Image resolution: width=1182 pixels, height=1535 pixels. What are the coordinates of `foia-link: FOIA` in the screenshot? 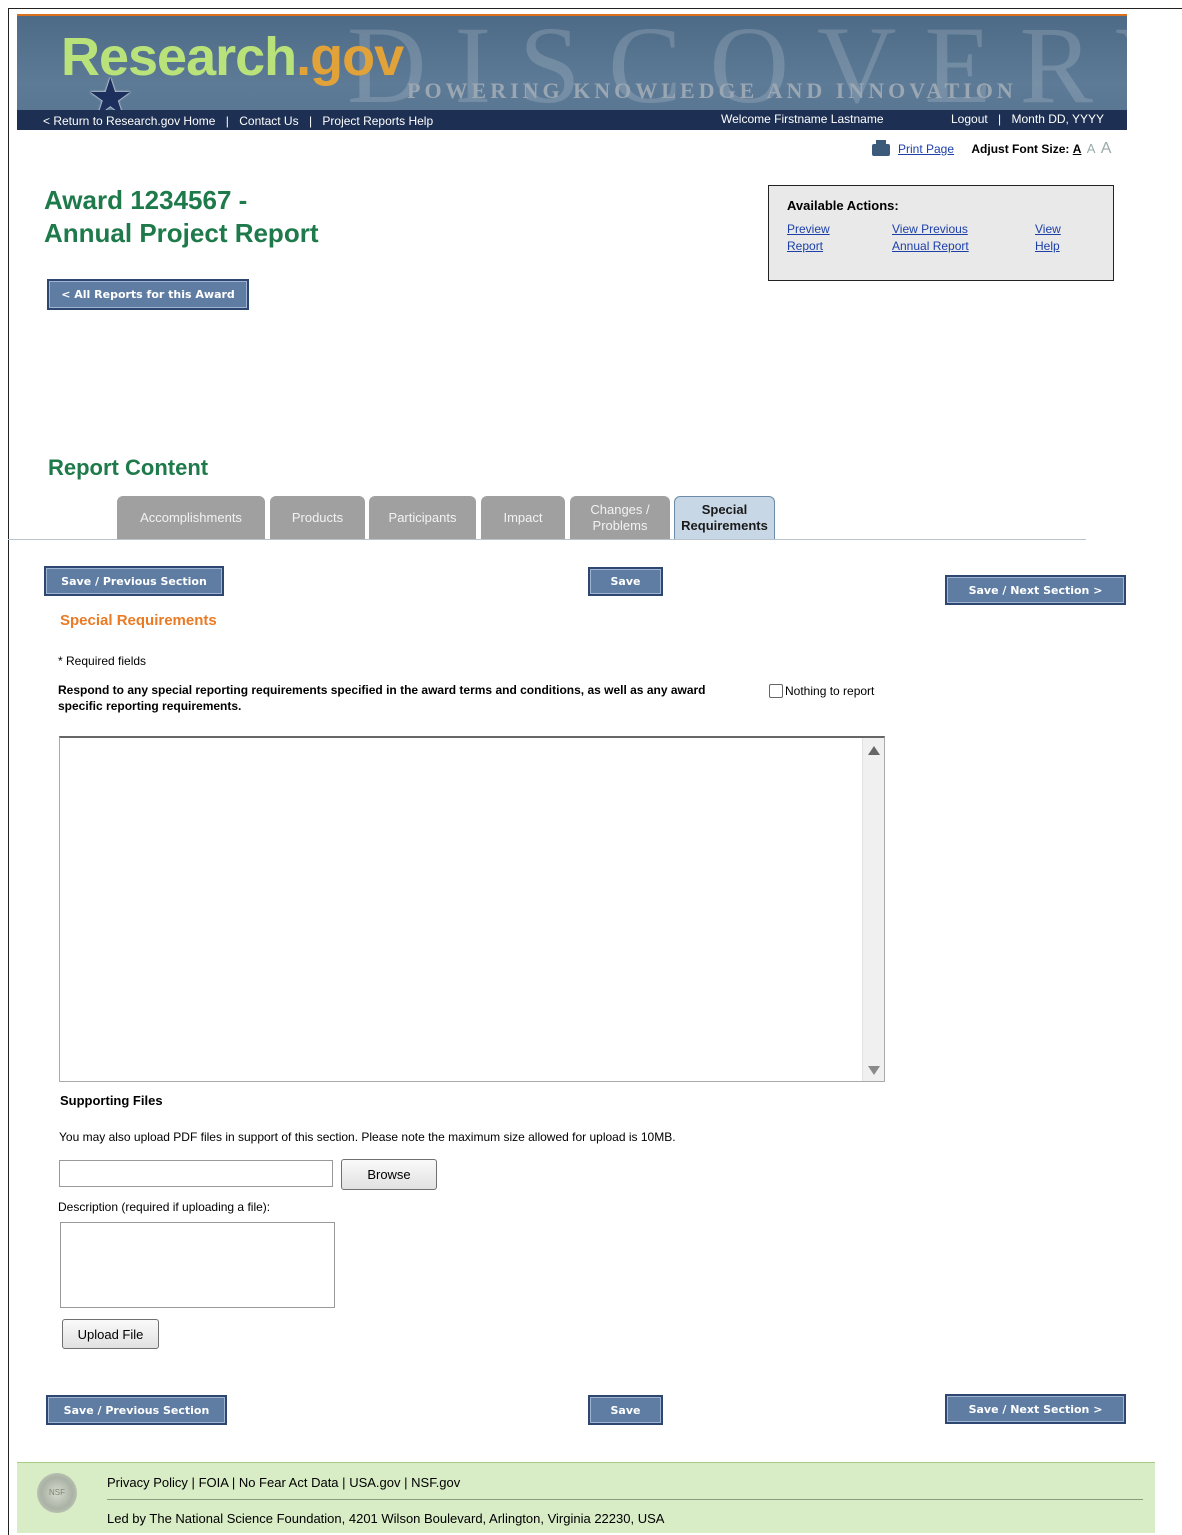 It's located at (214, 1482).